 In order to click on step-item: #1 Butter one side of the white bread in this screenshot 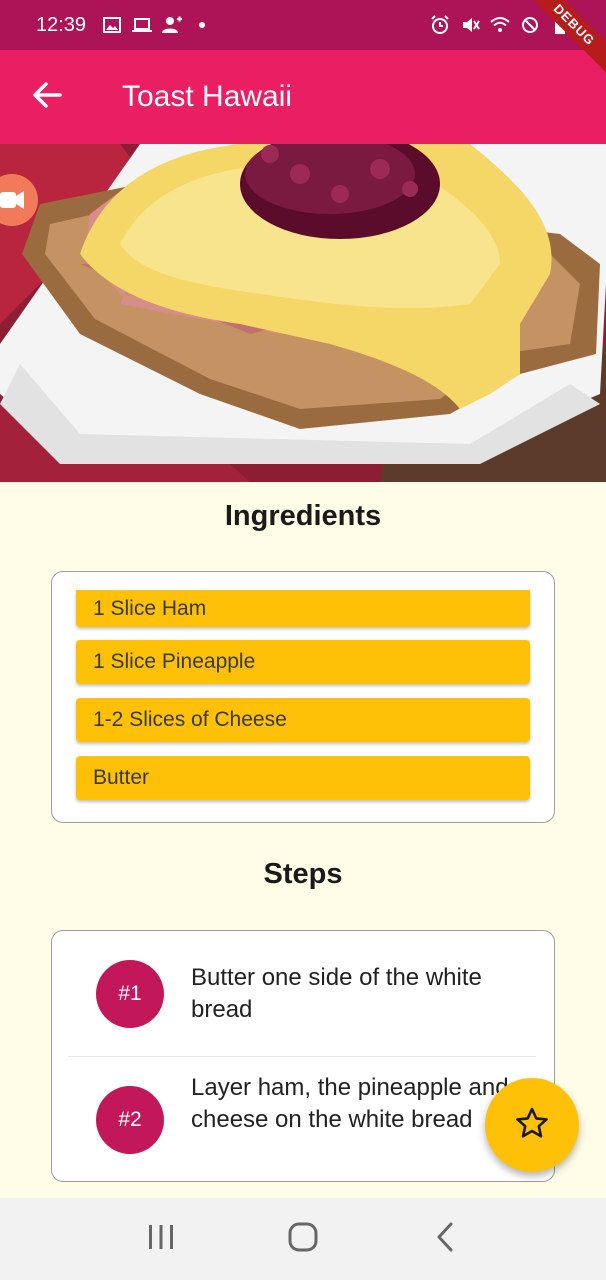, I will do `click(303, 994)`.